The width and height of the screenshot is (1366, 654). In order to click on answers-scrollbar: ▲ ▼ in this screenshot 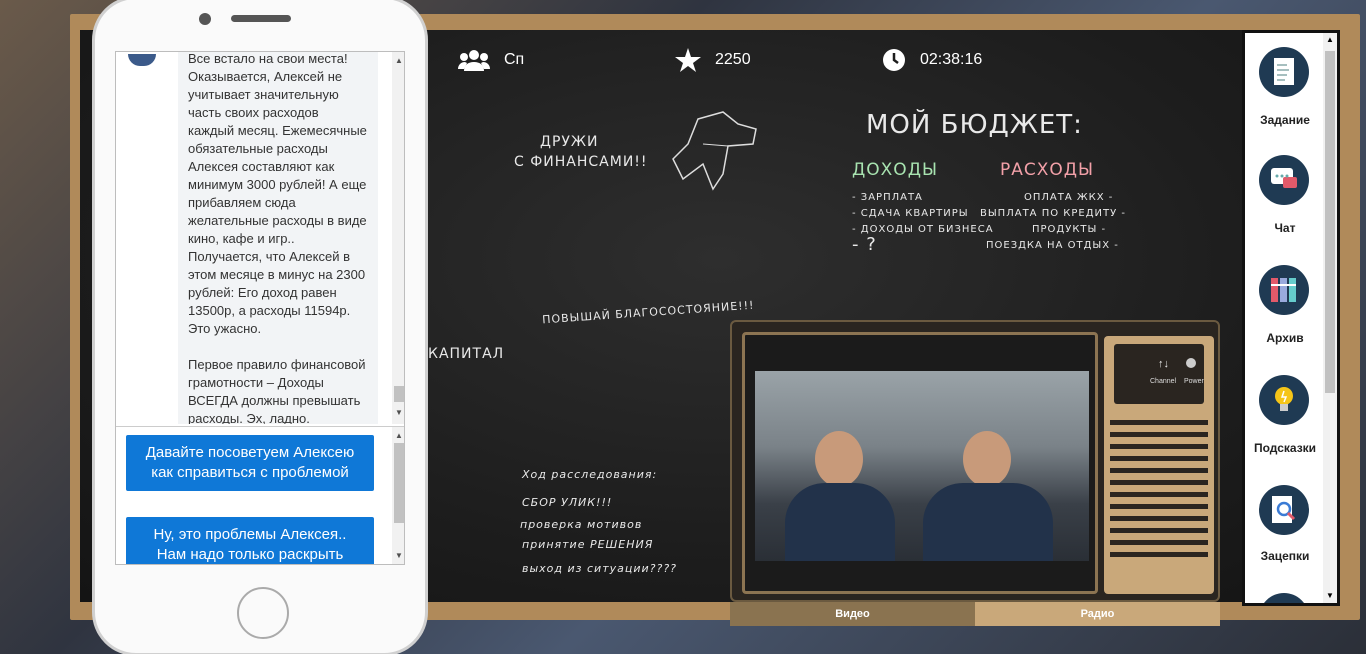, I will do `click(398, 495)`.